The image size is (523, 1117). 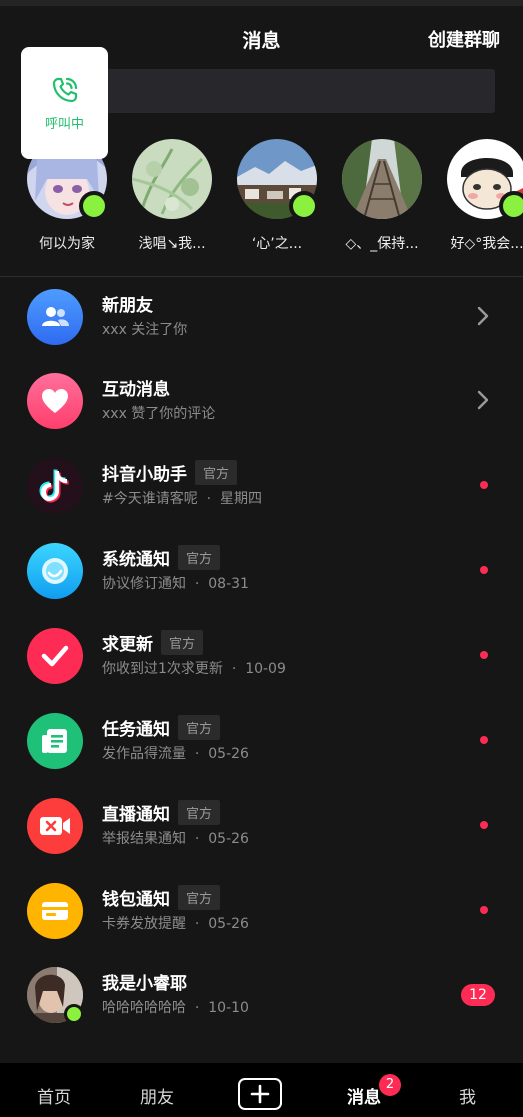 I want to click on item-title: 新朋友, so click(x=127, y=306).